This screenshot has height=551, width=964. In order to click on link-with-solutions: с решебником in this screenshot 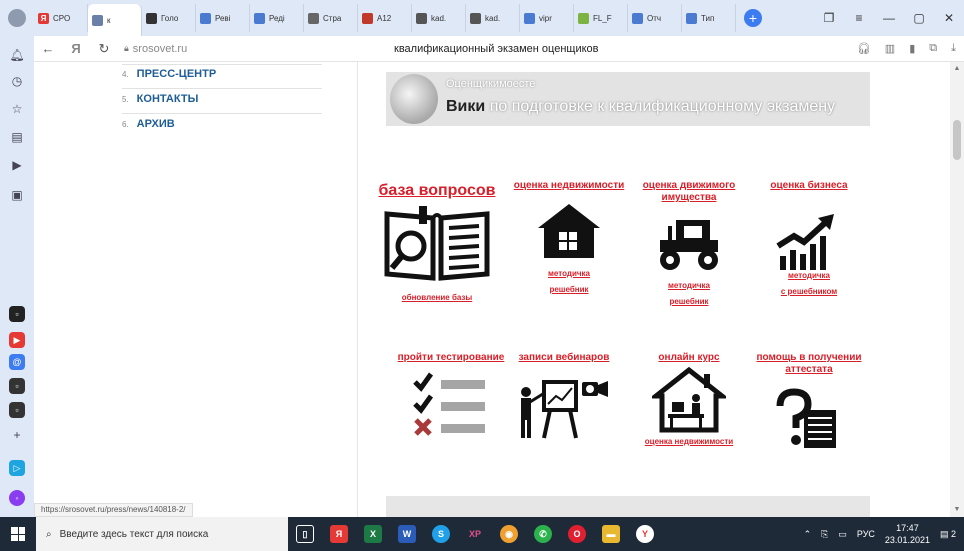, I will do `click(809, 291)`.